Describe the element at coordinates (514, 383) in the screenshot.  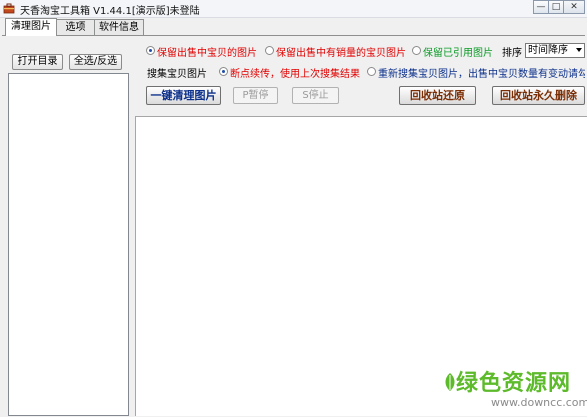
I see `watermark-brand: 绿色资源网` at that location.